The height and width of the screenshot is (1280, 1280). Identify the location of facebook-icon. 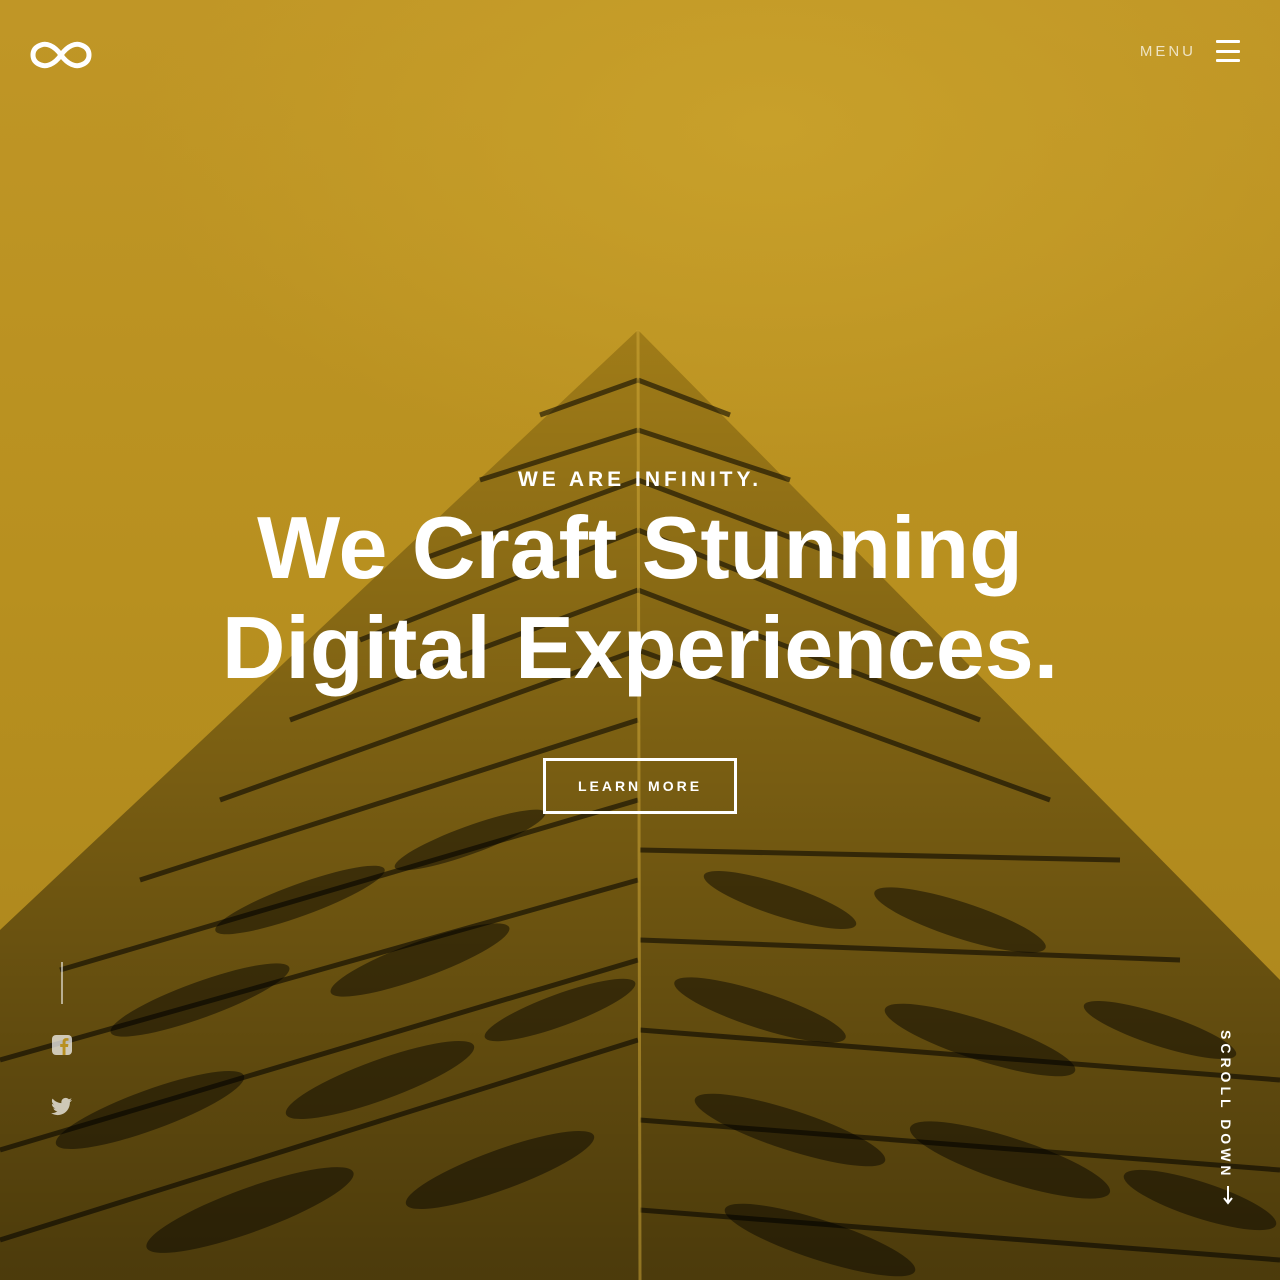
(62, 1045).